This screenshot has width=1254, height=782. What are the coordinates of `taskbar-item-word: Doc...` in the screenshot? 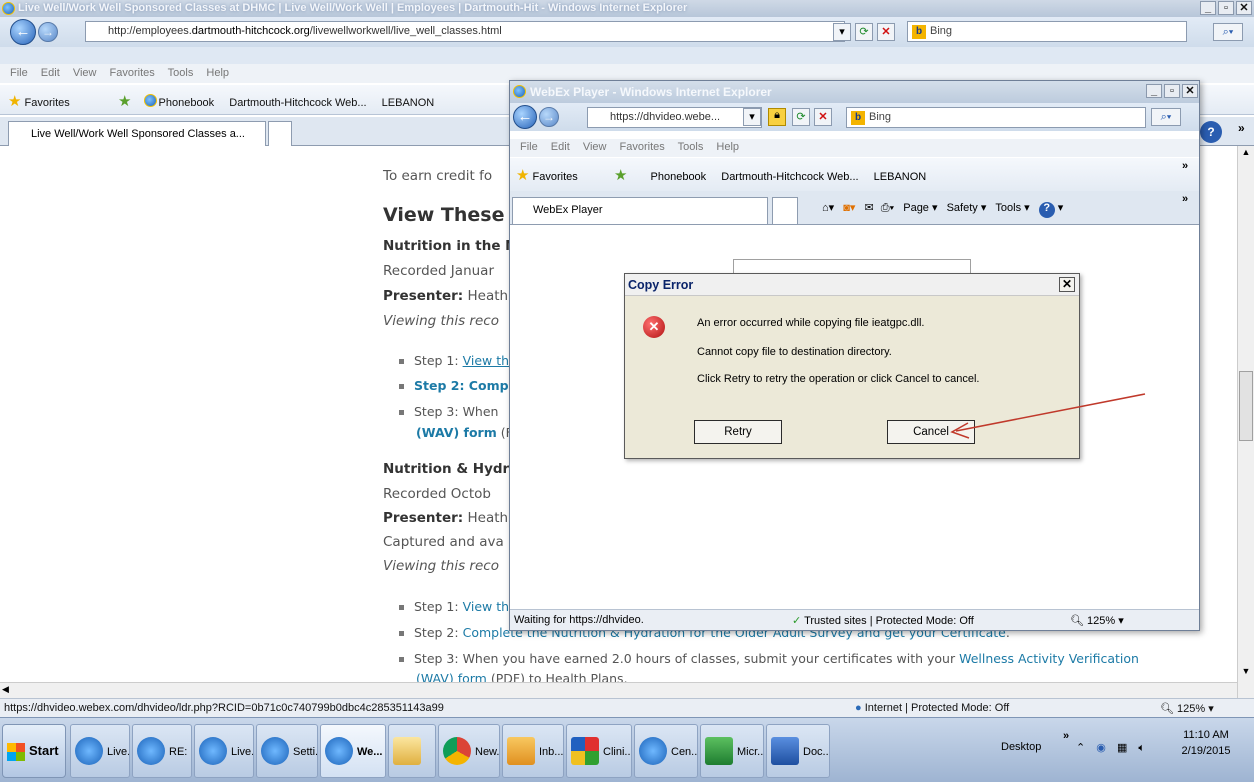 It's located at (798, 751).